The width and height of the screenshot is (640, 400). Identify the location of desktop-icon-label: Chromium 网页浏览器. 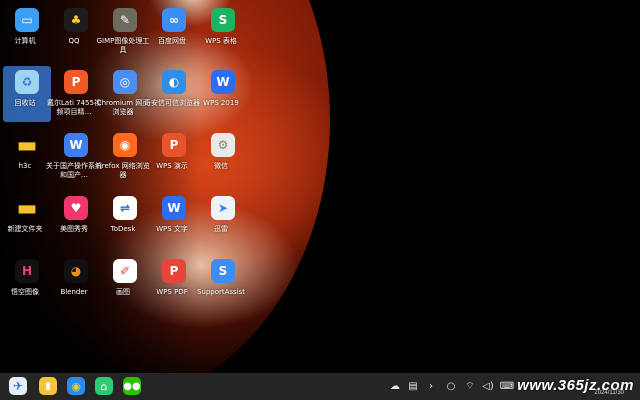
(123, 107).